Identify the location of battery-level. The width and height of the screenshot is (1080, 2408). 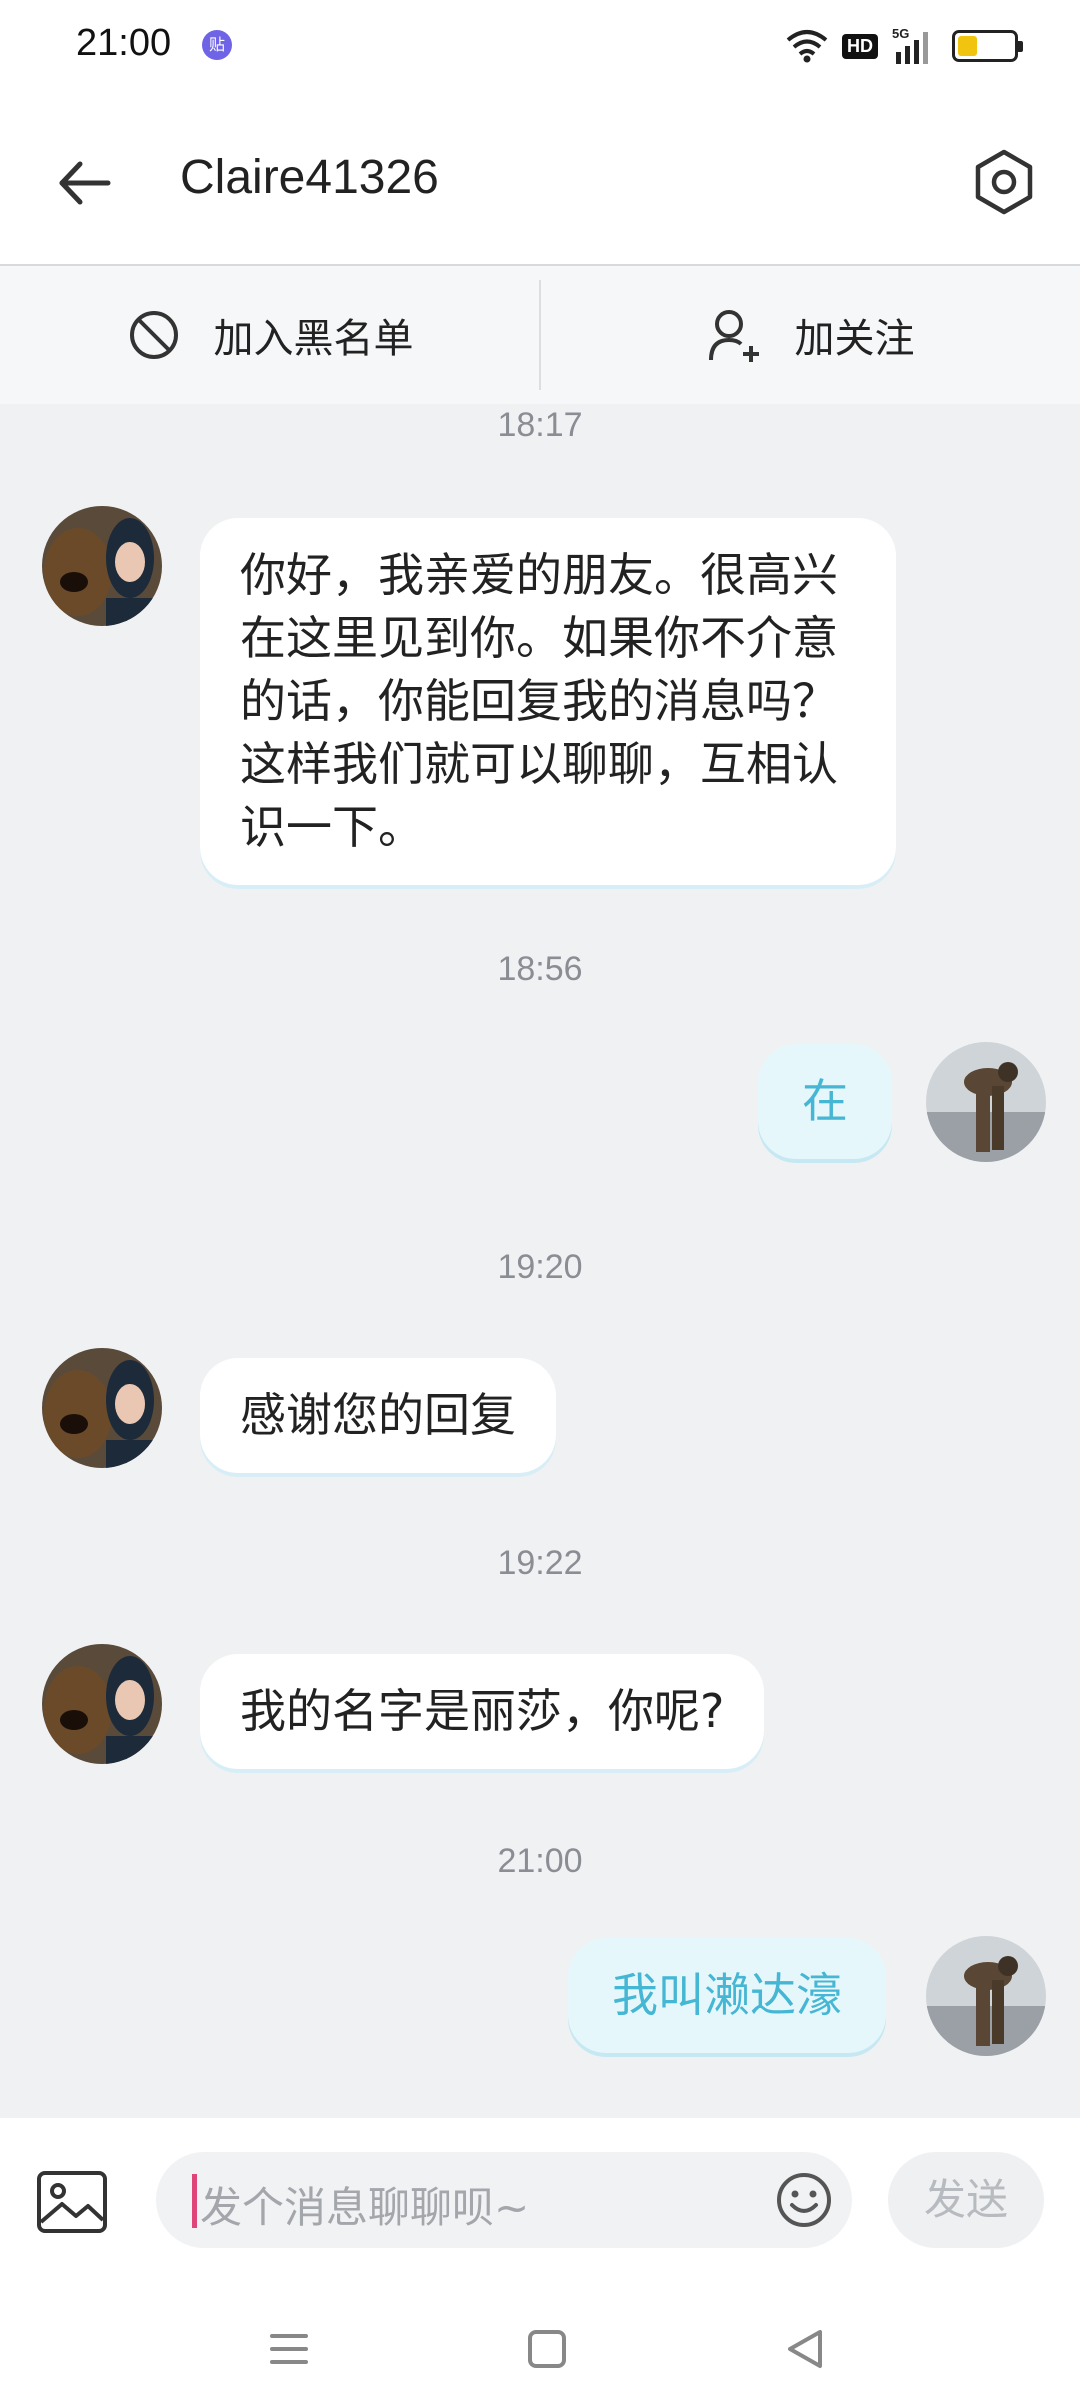
(967, 46).